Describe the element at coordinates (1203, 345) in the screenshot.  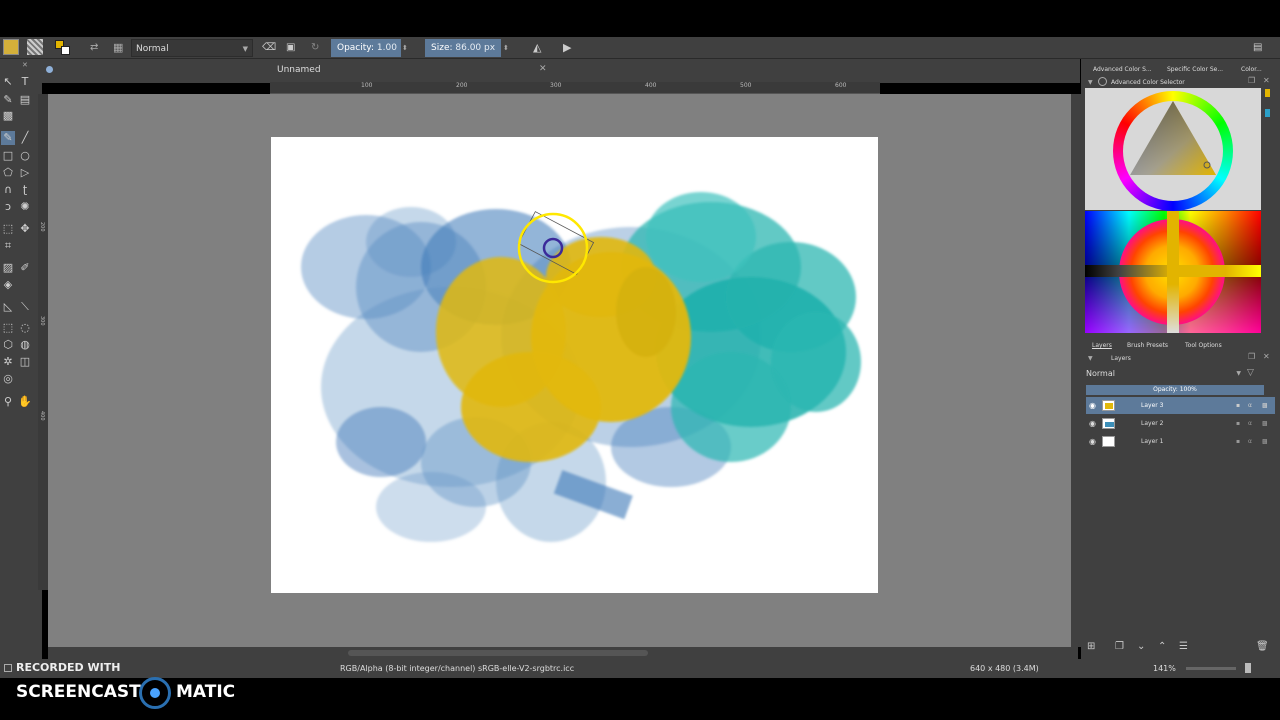
I see `tab-tool-options: Tool Options` at that location.